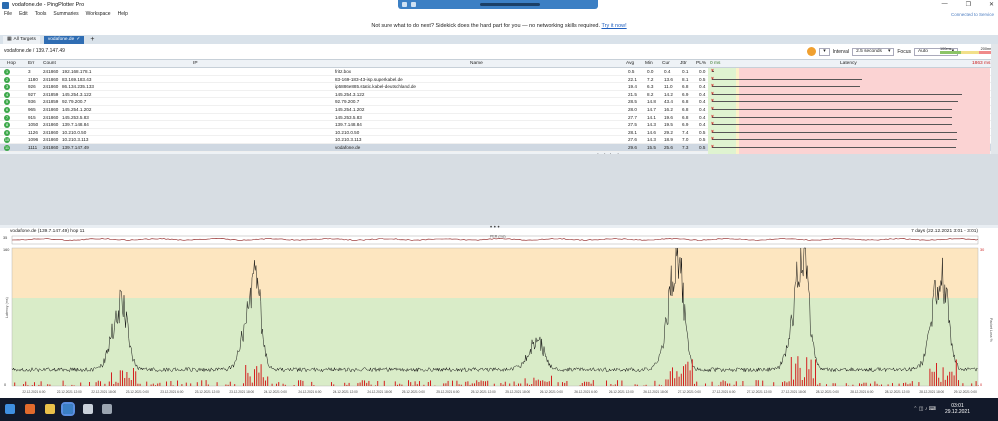 The width and height of the screenshot is (998, 421). I want to click on col-avg: Avg, so click(630, 63).